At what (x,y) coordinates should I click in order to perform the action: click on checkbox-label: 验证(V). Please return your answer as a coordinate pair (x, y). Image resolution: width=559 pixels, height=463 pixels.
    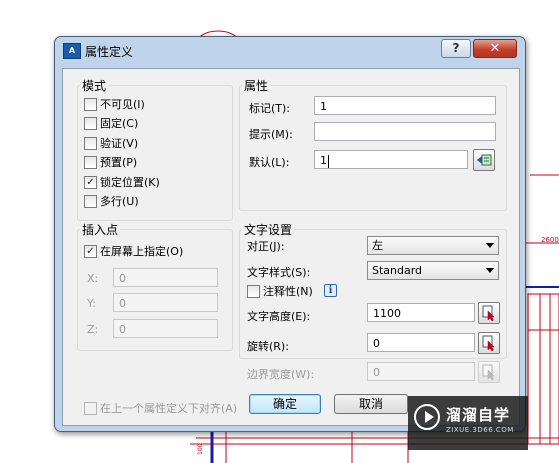
    Looking at the image, I should click on (119, 143).